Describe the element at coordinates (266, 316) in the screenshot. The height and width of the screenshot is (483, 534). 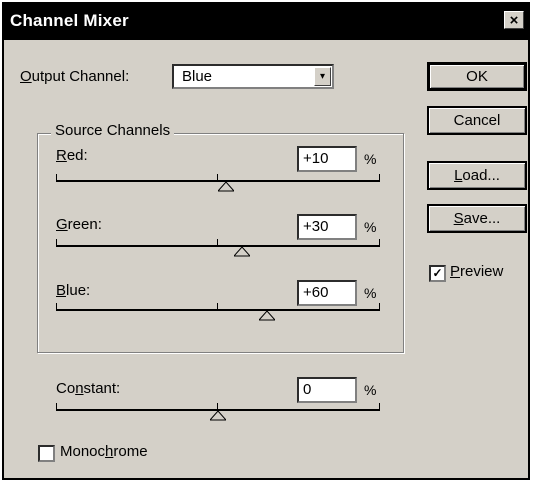
I see `blue-slider-thumb` at that location.